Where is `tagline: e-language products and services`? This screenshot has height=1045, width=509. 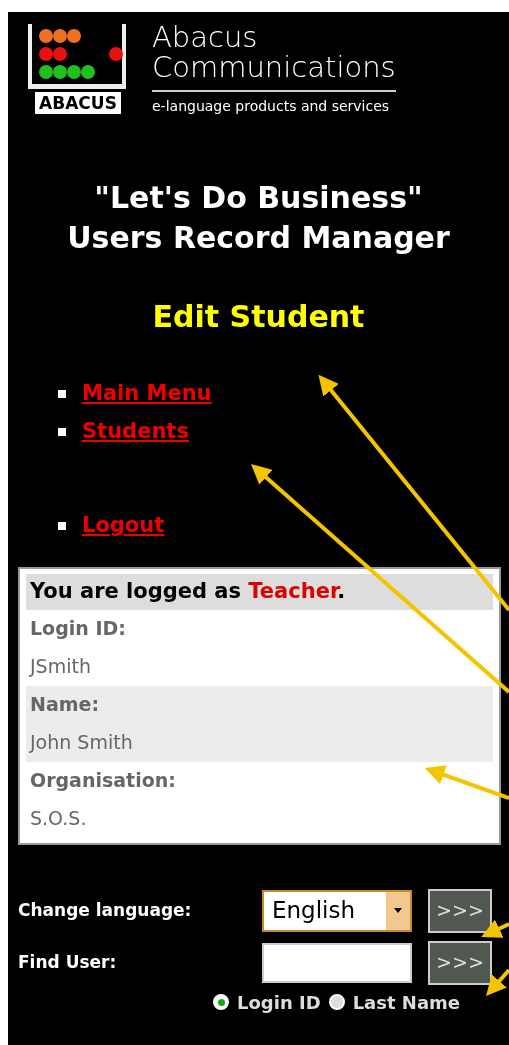
tagline: e-language products and services is located at coordinates (274, 103).